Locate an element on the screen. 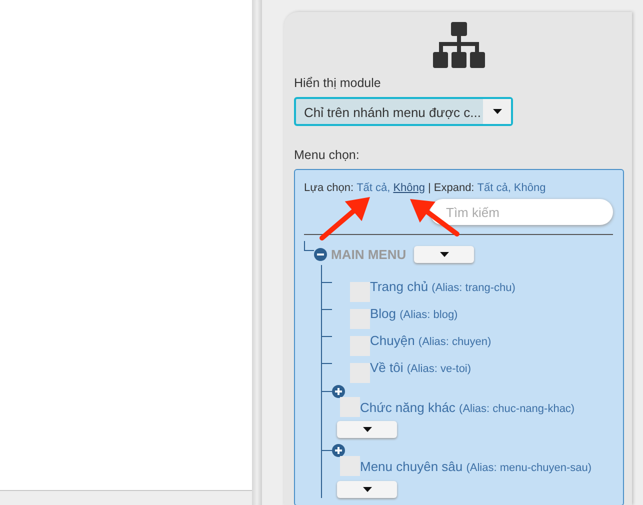 The height and width of the screenshot is (505, 643). tree-title: MAIN MENU is located at coordinates (368, 255).